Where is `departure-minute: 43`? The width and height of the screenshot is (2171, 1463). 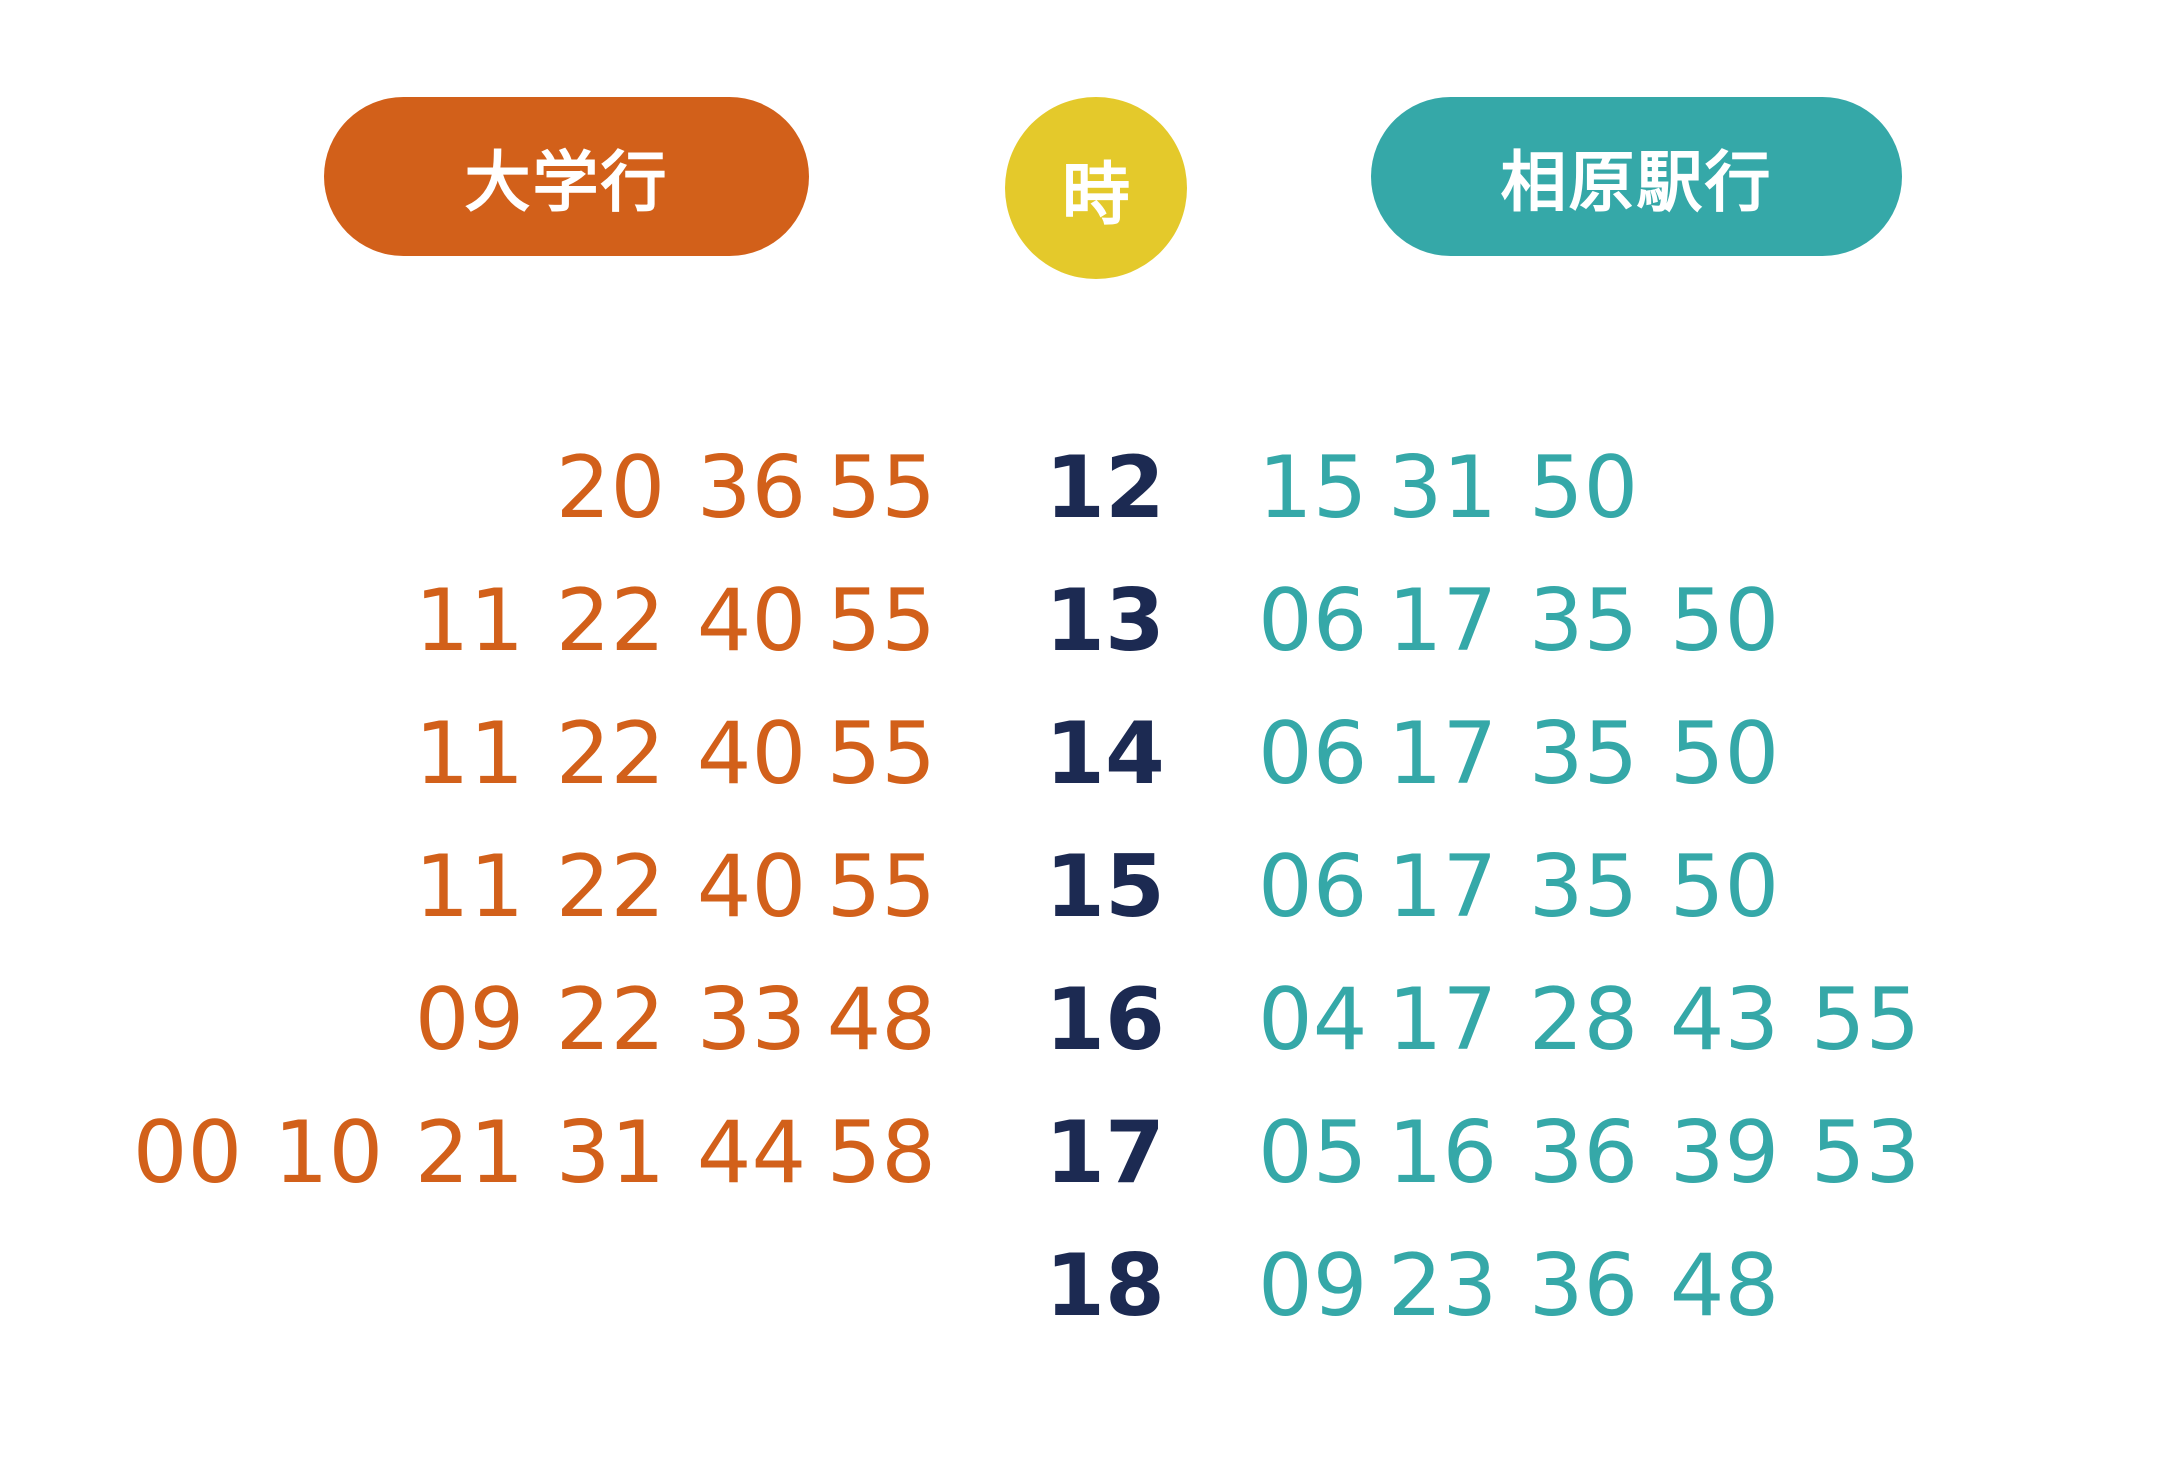
departure-minute: 43 is located at coordinates (1724, 1020).